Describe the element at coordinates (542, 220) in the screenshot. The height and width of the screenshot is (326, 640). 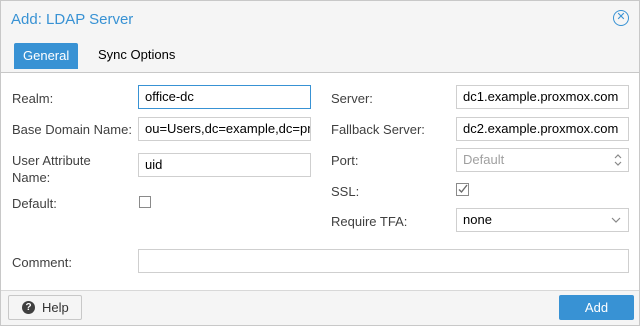
I see `require-tfa-select: none` at that location.